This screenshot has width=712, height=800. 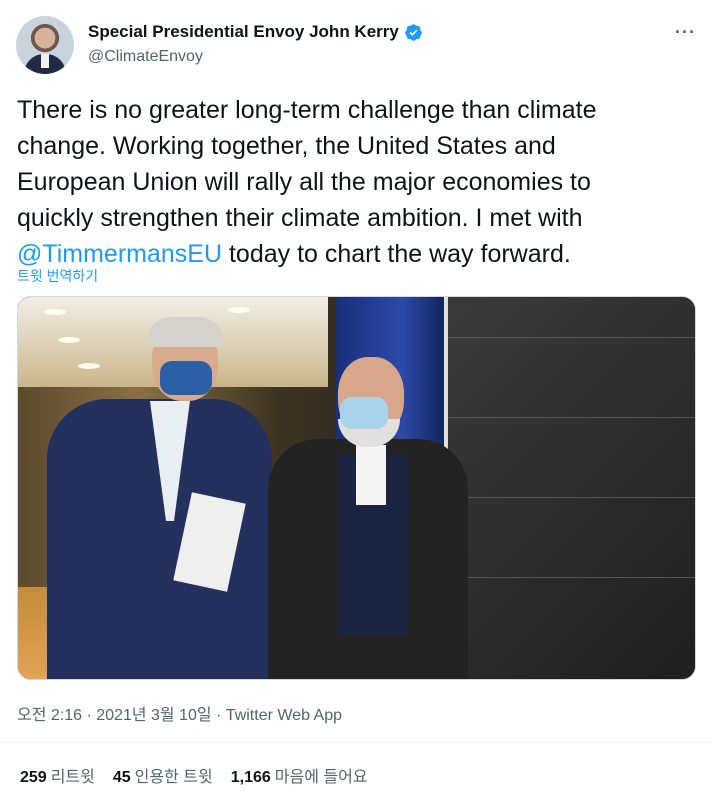 I want to click on tweet-text-part-2: today to chart the way forward., so click(x=396, y=254).